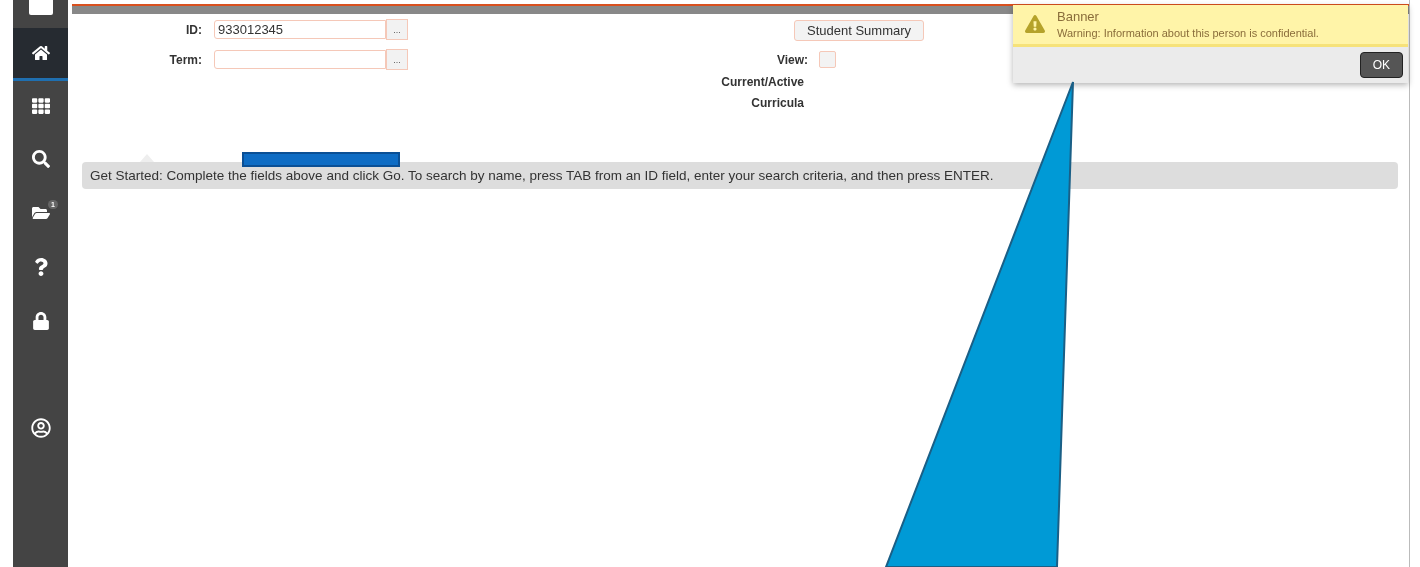  What do you see at coordinates (740, 175) in the screenshot?
I see `hint-text: Get Started: Complete the fields above and click Go. To search by name, press TAB from an ID field, enter your search criteria, and then press ENTER.` at bounding box center [740, 175].